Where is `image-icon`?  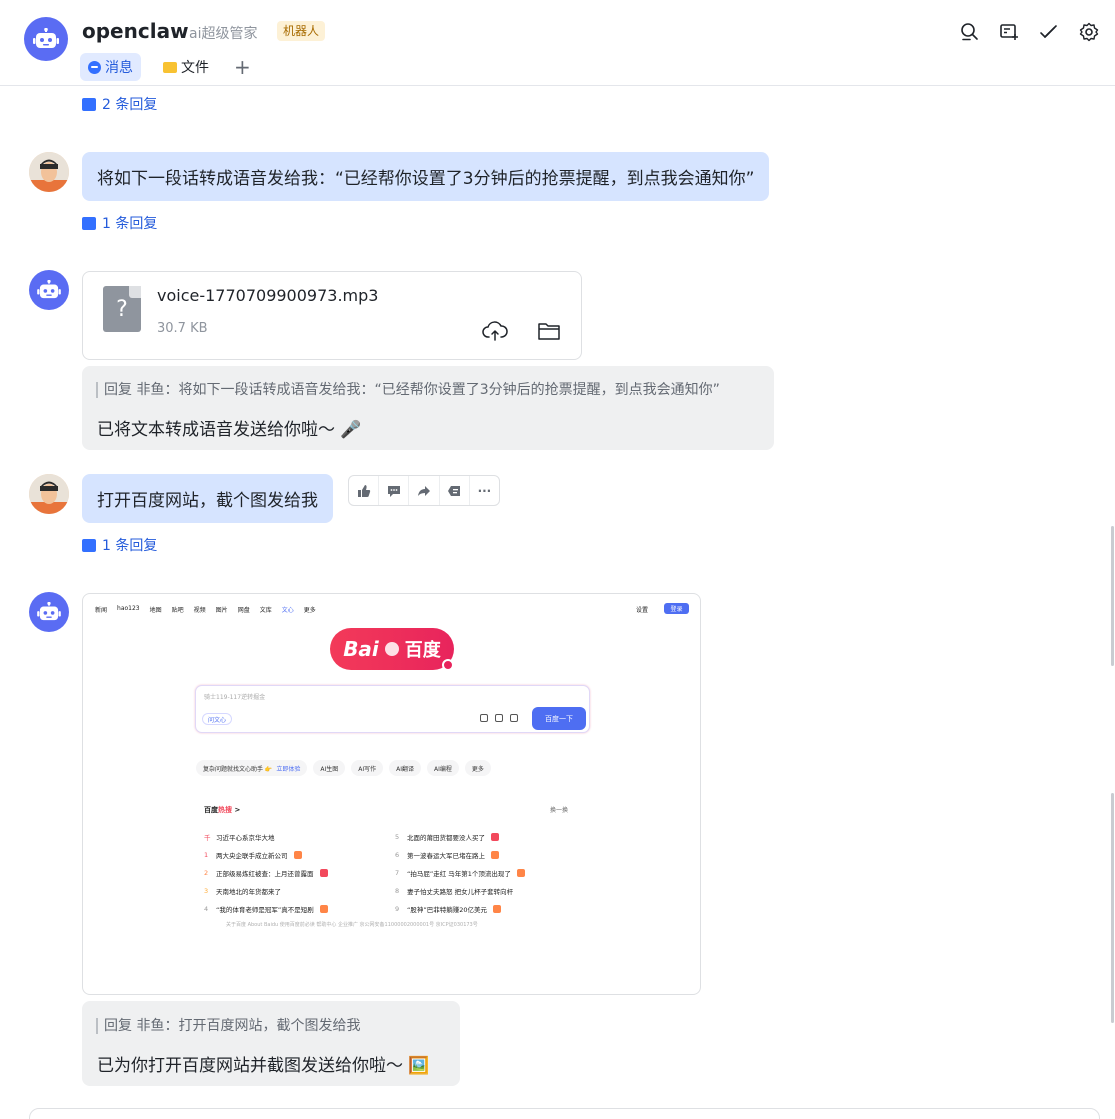
image-icon is located at coordinates (514, 718).